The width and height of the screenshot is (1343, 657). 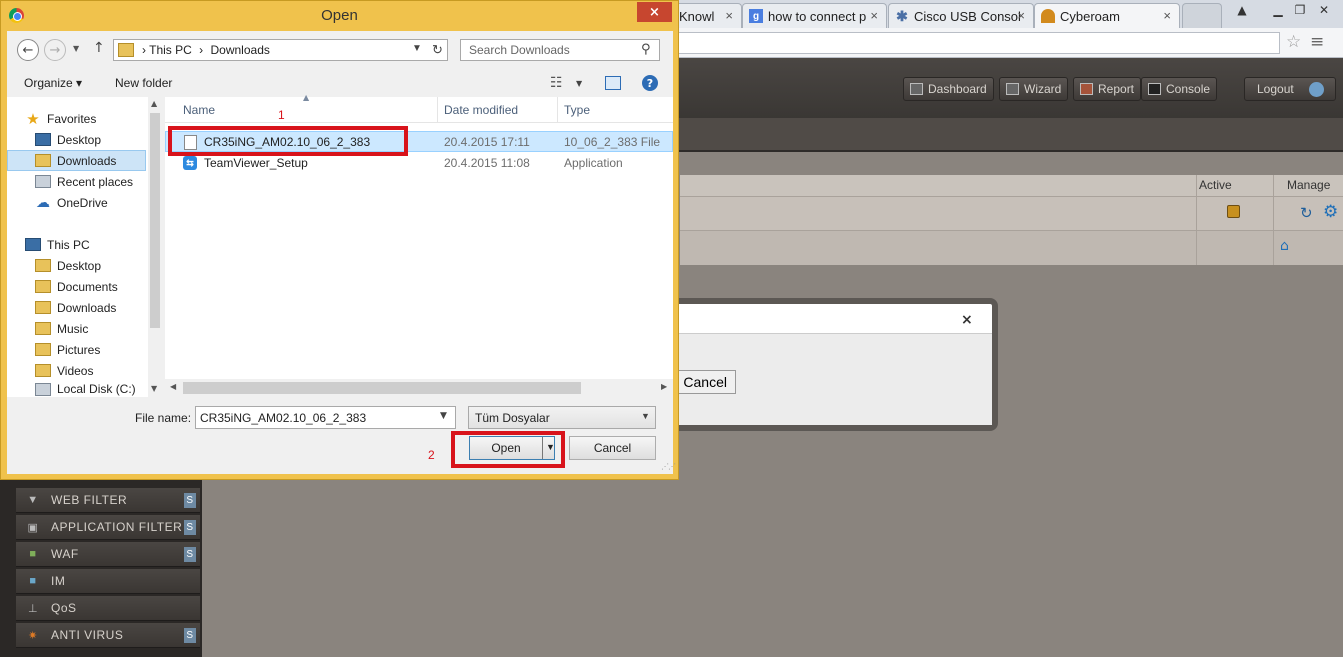 What do you see at coordinates (306, 97) in the screenshot?
I see `sort-ascending-icon: ▲` at bounding box center [306, 97].